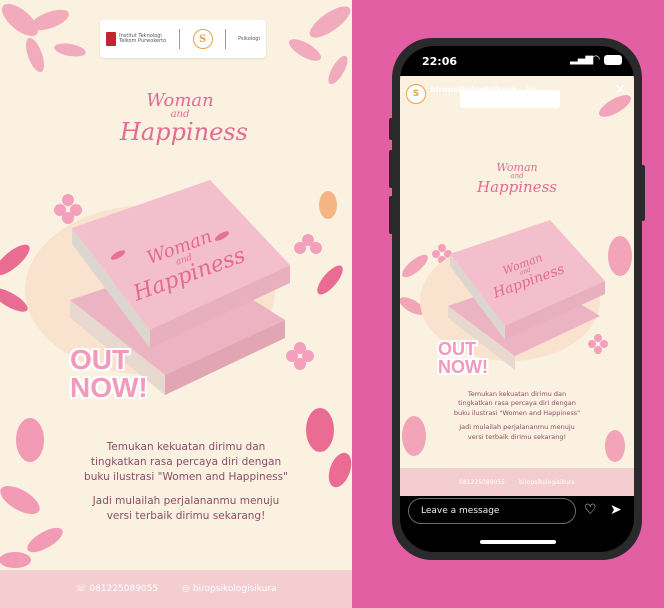 This screenshot has height=608, width=664. What do you see at coordinates (517, 394) in the screenshot?
I see `story-desc-p1-line1: Temukan kekuatan dirimu dan` at bounding box center [517, 394].